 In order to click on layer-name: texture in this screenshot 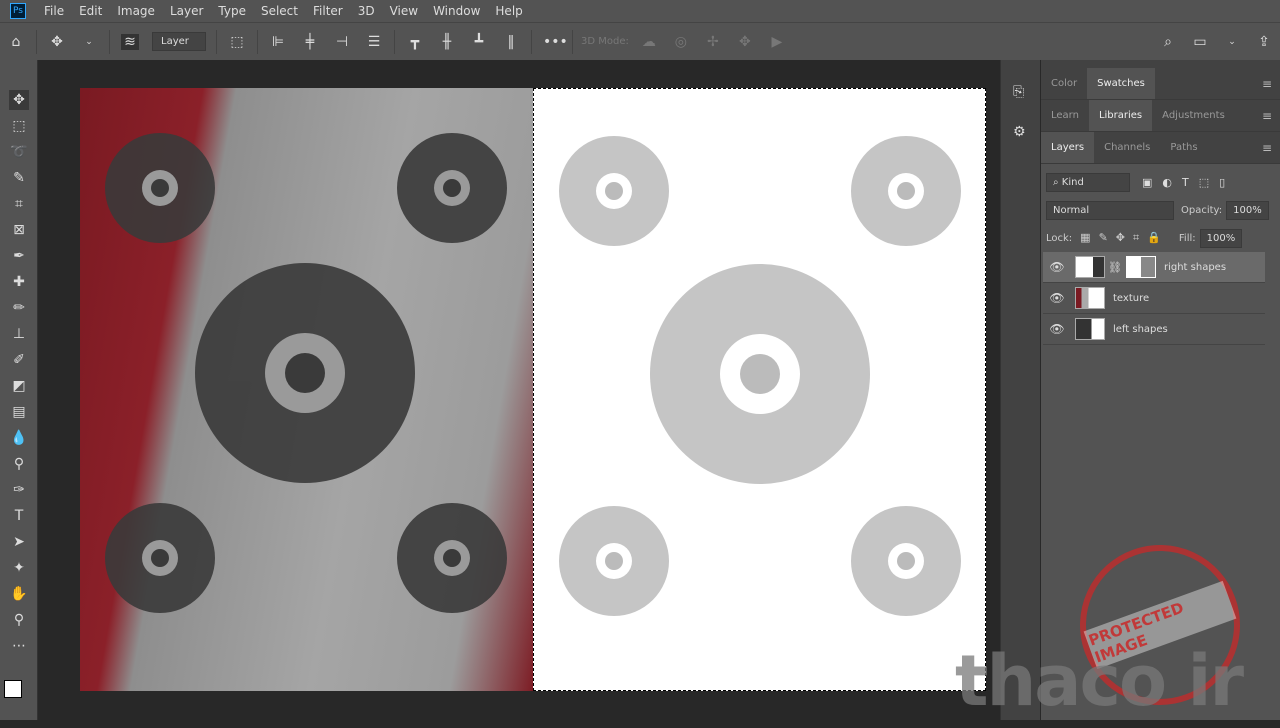, I will do `click(1131, 298)`.